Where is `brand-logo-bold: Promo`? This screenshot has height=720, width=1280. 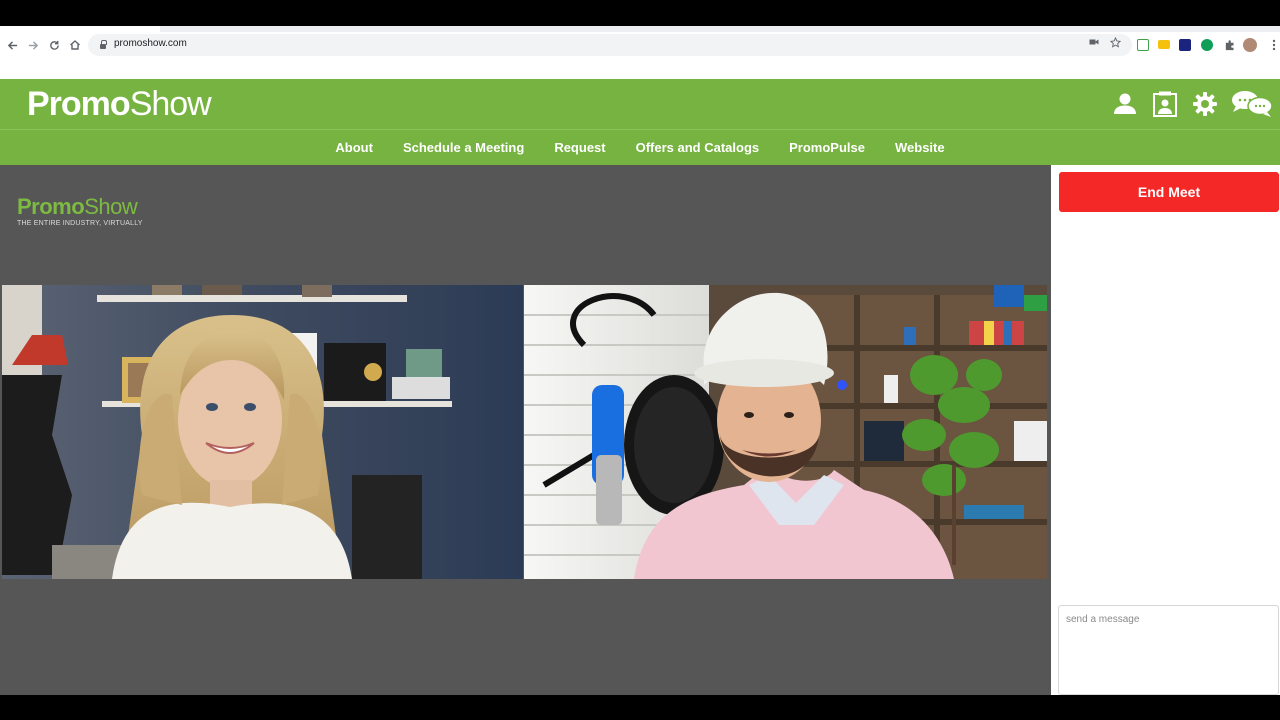
brand-logo-bold: Promo is located at coordinates (79, 104).